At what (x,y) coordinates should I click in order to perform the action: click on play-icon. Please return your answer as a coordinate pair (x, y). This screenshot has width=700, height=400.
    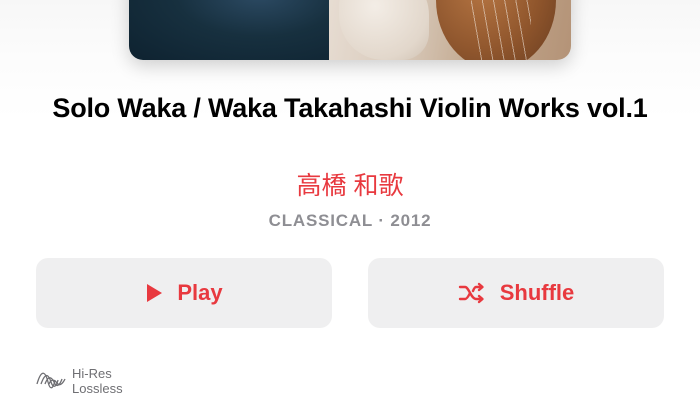
    Looking at the image, I should click on (154, 293).